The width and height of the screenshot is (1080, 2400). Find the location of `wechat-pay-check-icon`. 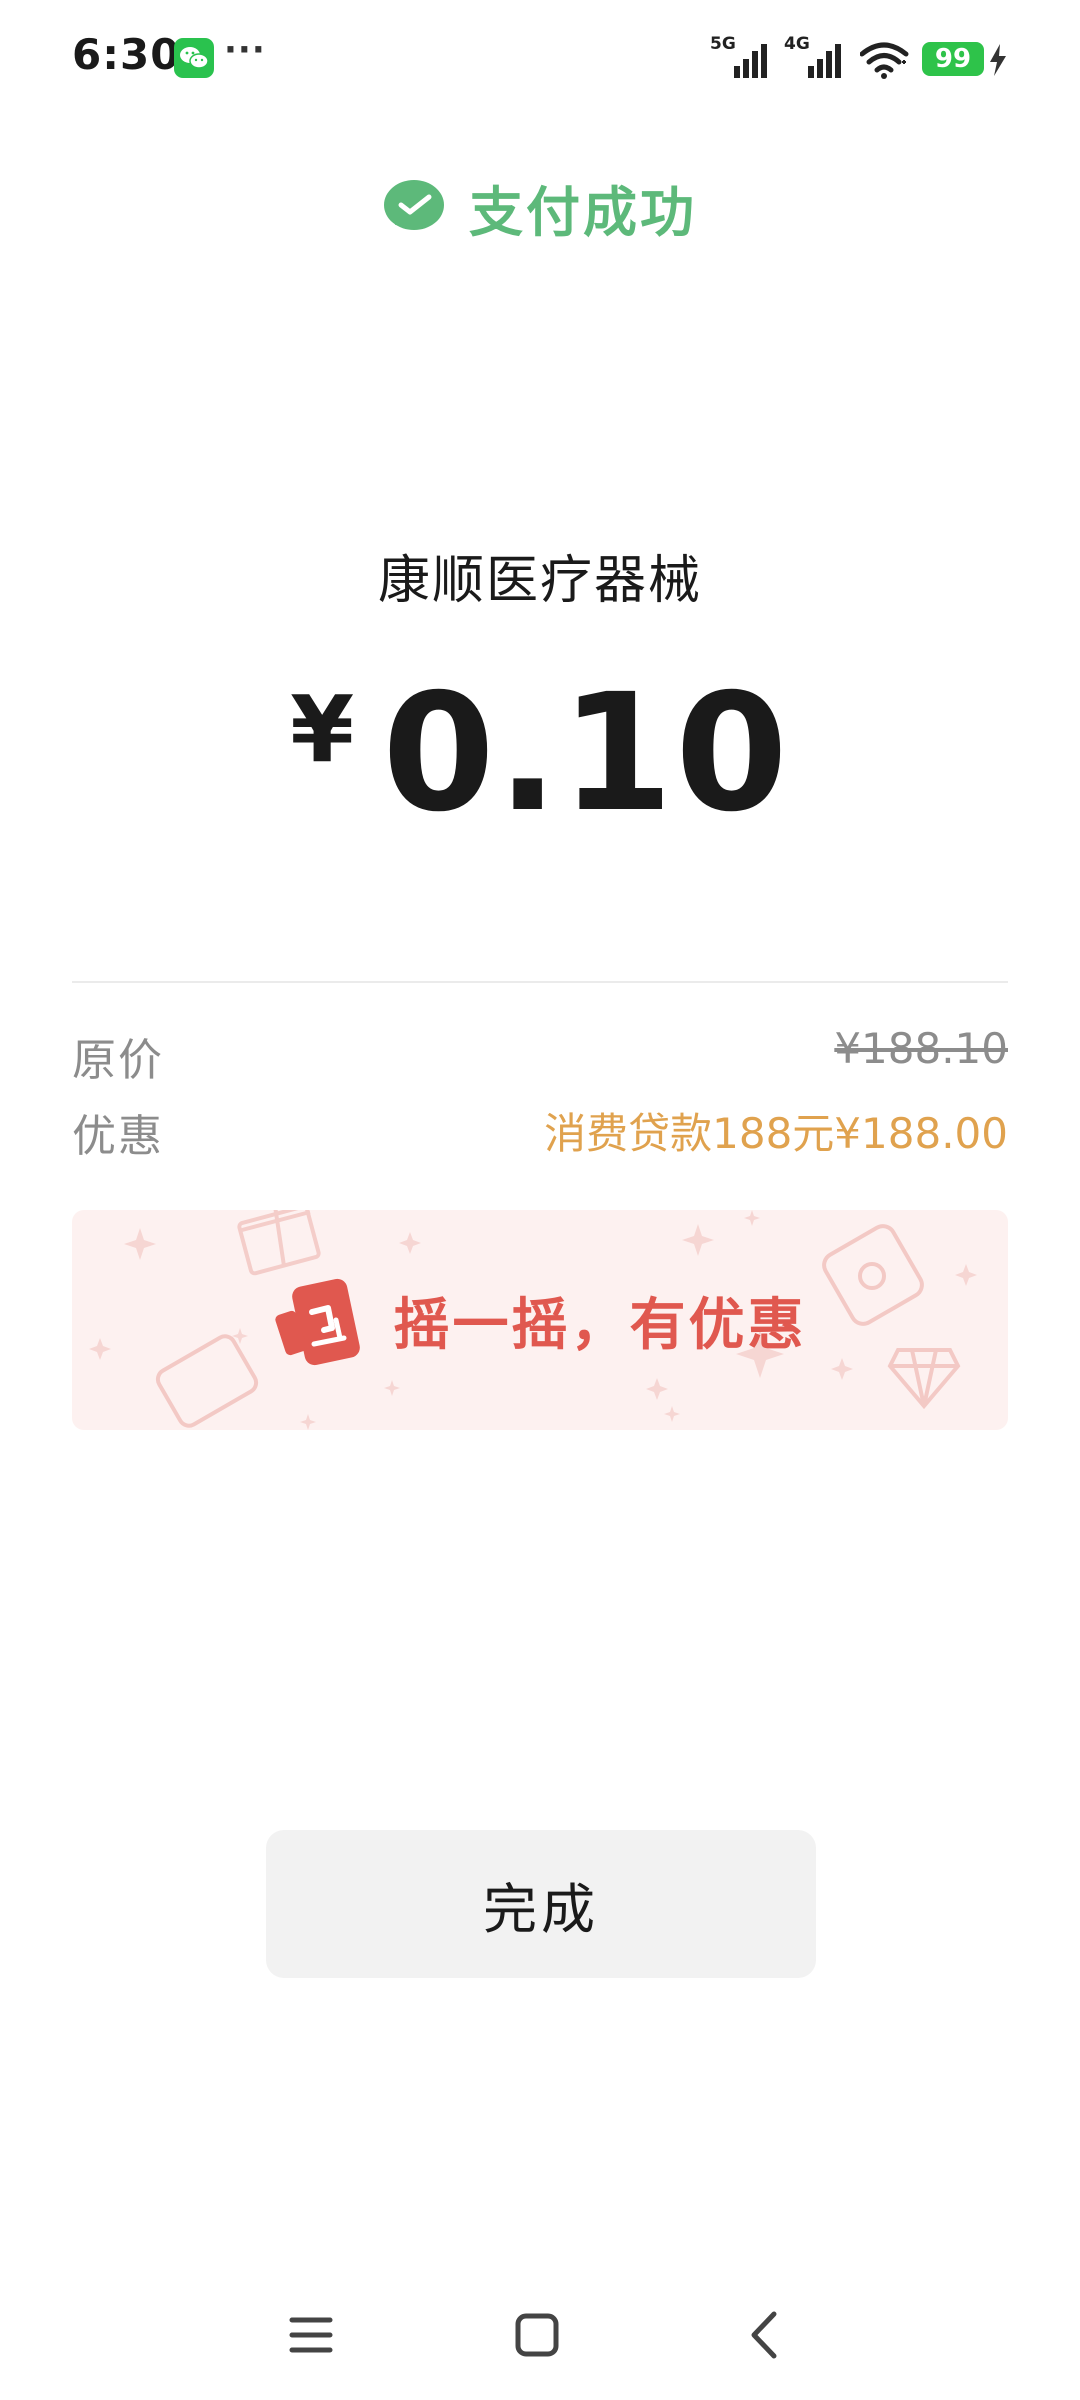

wechat-pay-check-icon is located at coordinates (414, 204).